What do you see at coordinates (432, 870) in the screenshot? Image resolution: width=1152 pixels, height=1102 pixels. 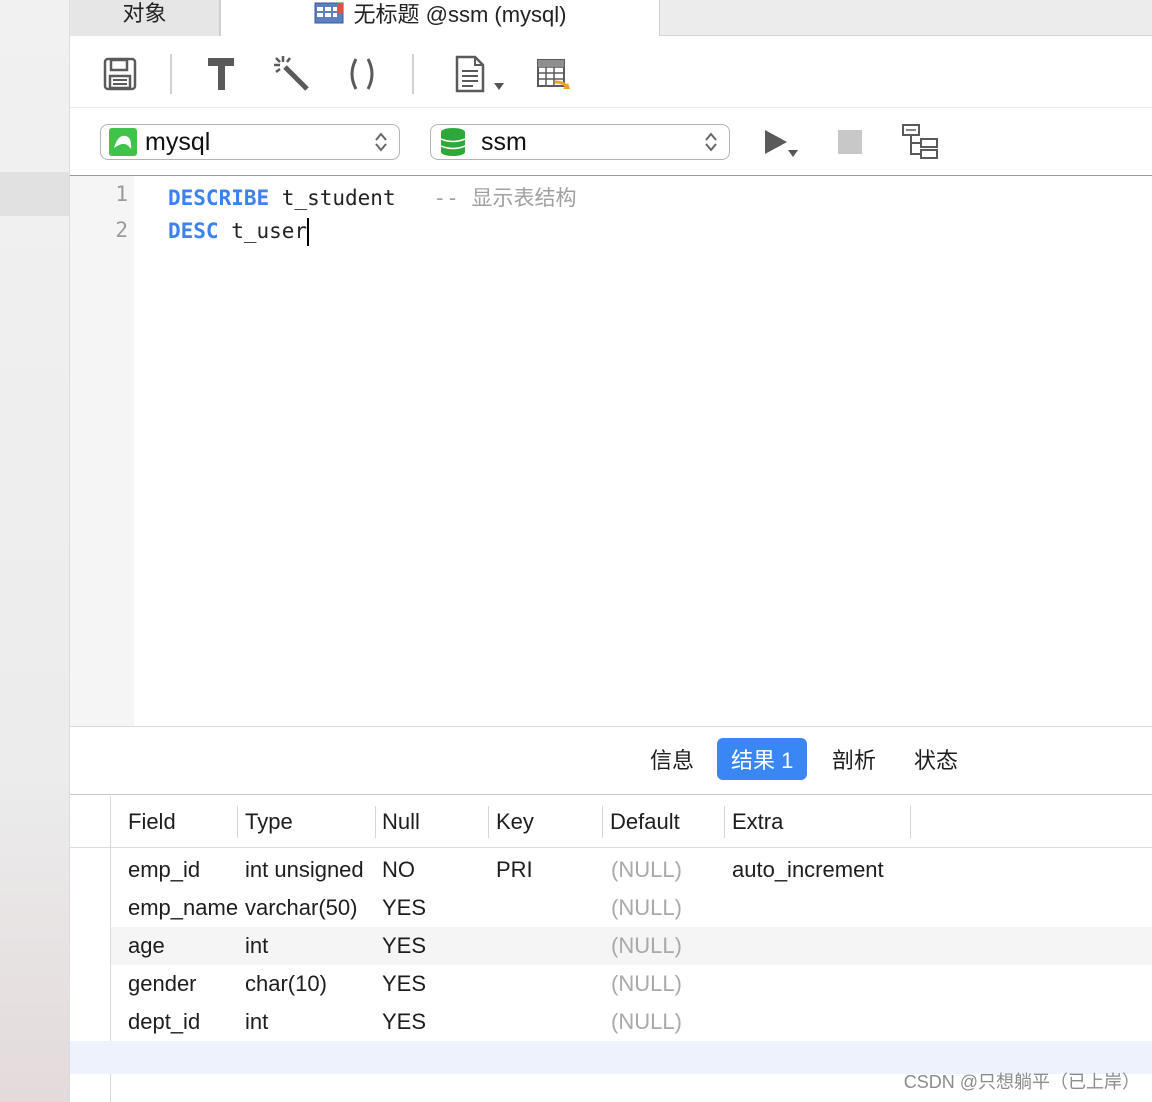 I see `cell-null: NO` at bounding box center [432, 870].